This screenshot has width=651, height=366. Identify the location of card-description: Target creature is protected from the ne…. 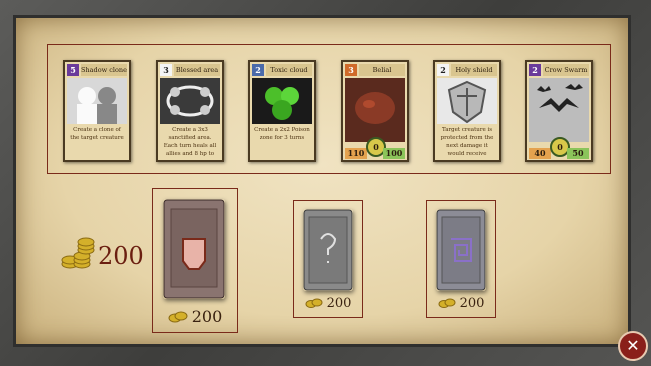
(467, 142).